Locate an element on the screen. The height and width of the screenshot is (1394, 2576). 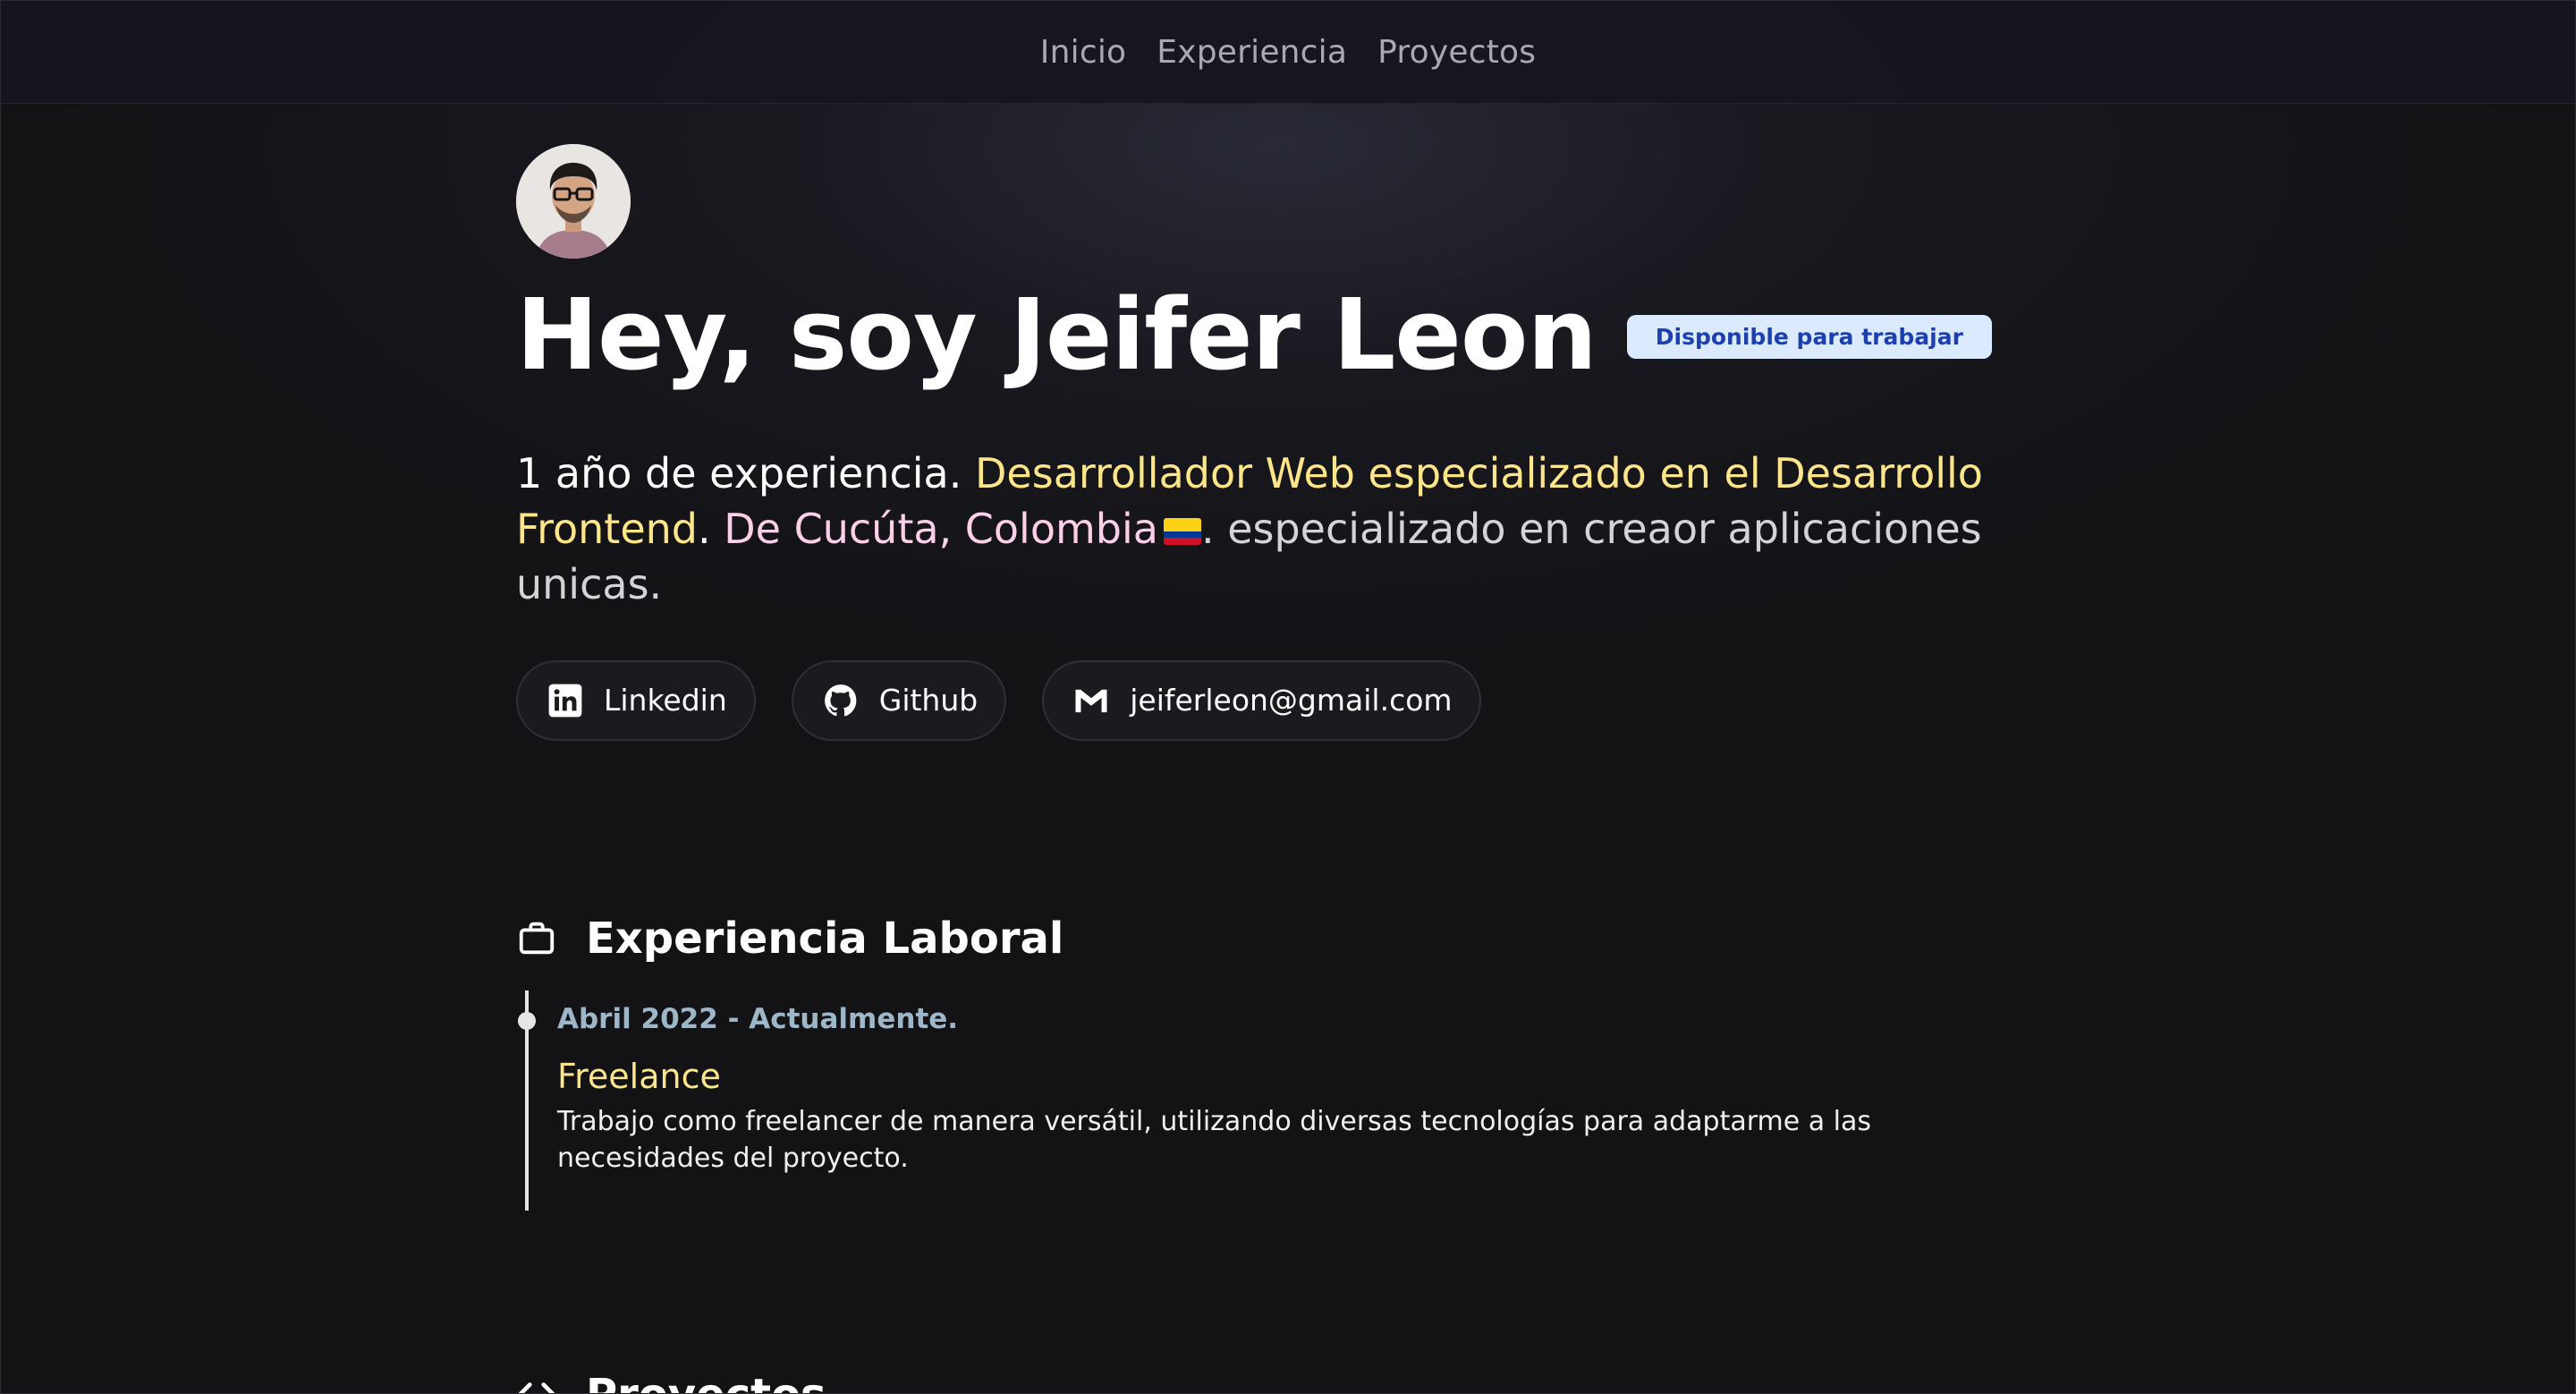
projects-title: Proyectos is located at coordinates (706, 1381).